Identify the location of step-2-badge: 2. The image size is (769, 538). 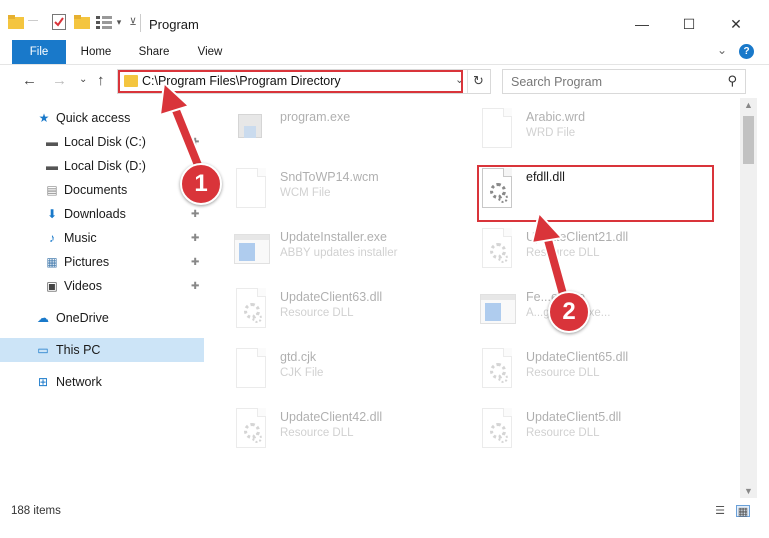
(569, 312).